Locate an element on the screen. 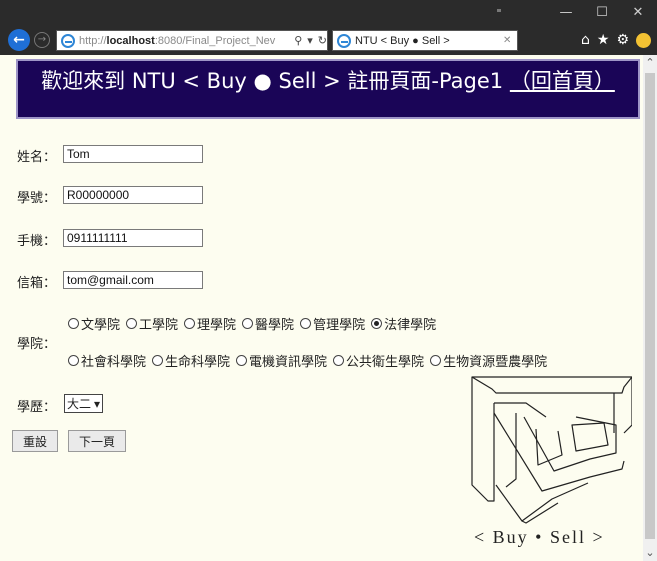 This screenshot has width=657, height=561. student-id-label: 學號： is located at coordinates (37, 198).